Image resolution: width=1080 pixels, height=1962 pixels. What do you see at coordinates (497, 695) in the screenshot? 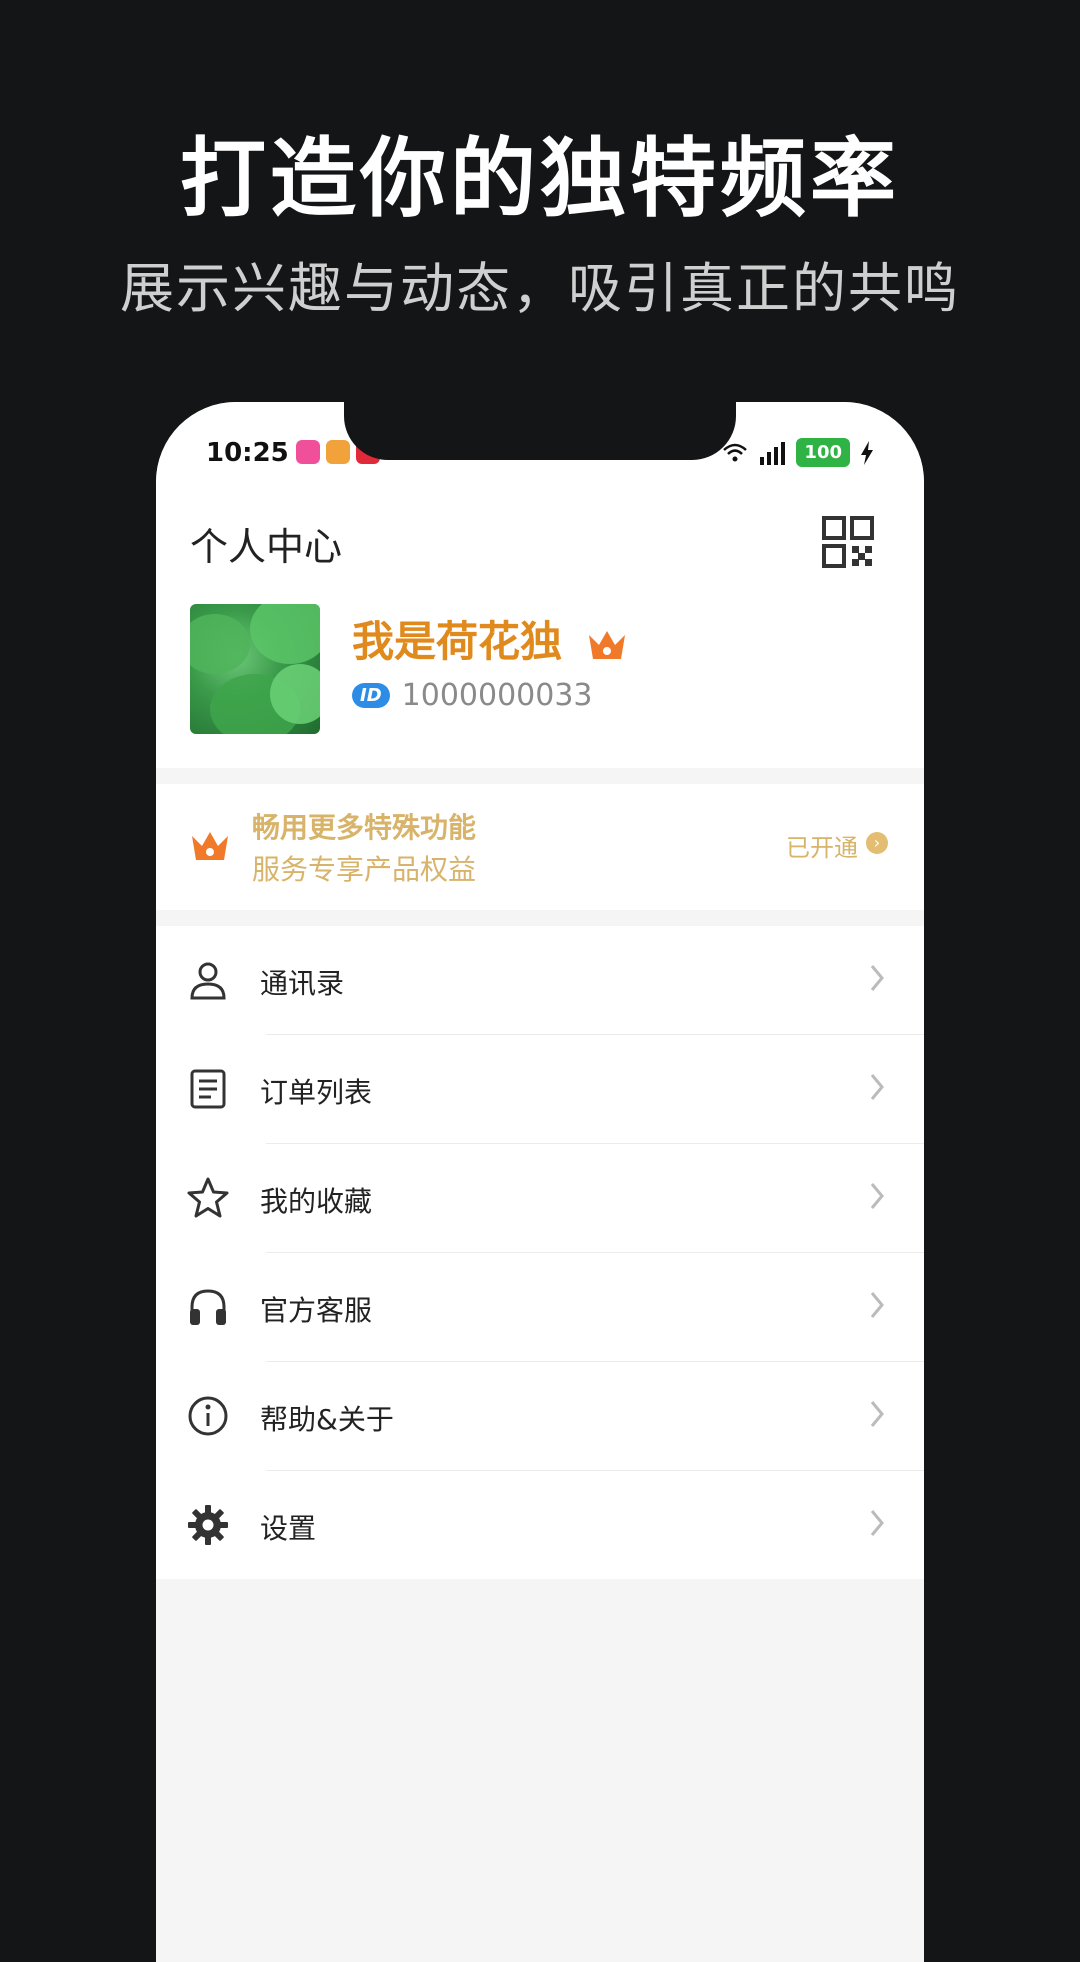
I see `user-id-value: 1000000033` at bounding box center [497, 695].